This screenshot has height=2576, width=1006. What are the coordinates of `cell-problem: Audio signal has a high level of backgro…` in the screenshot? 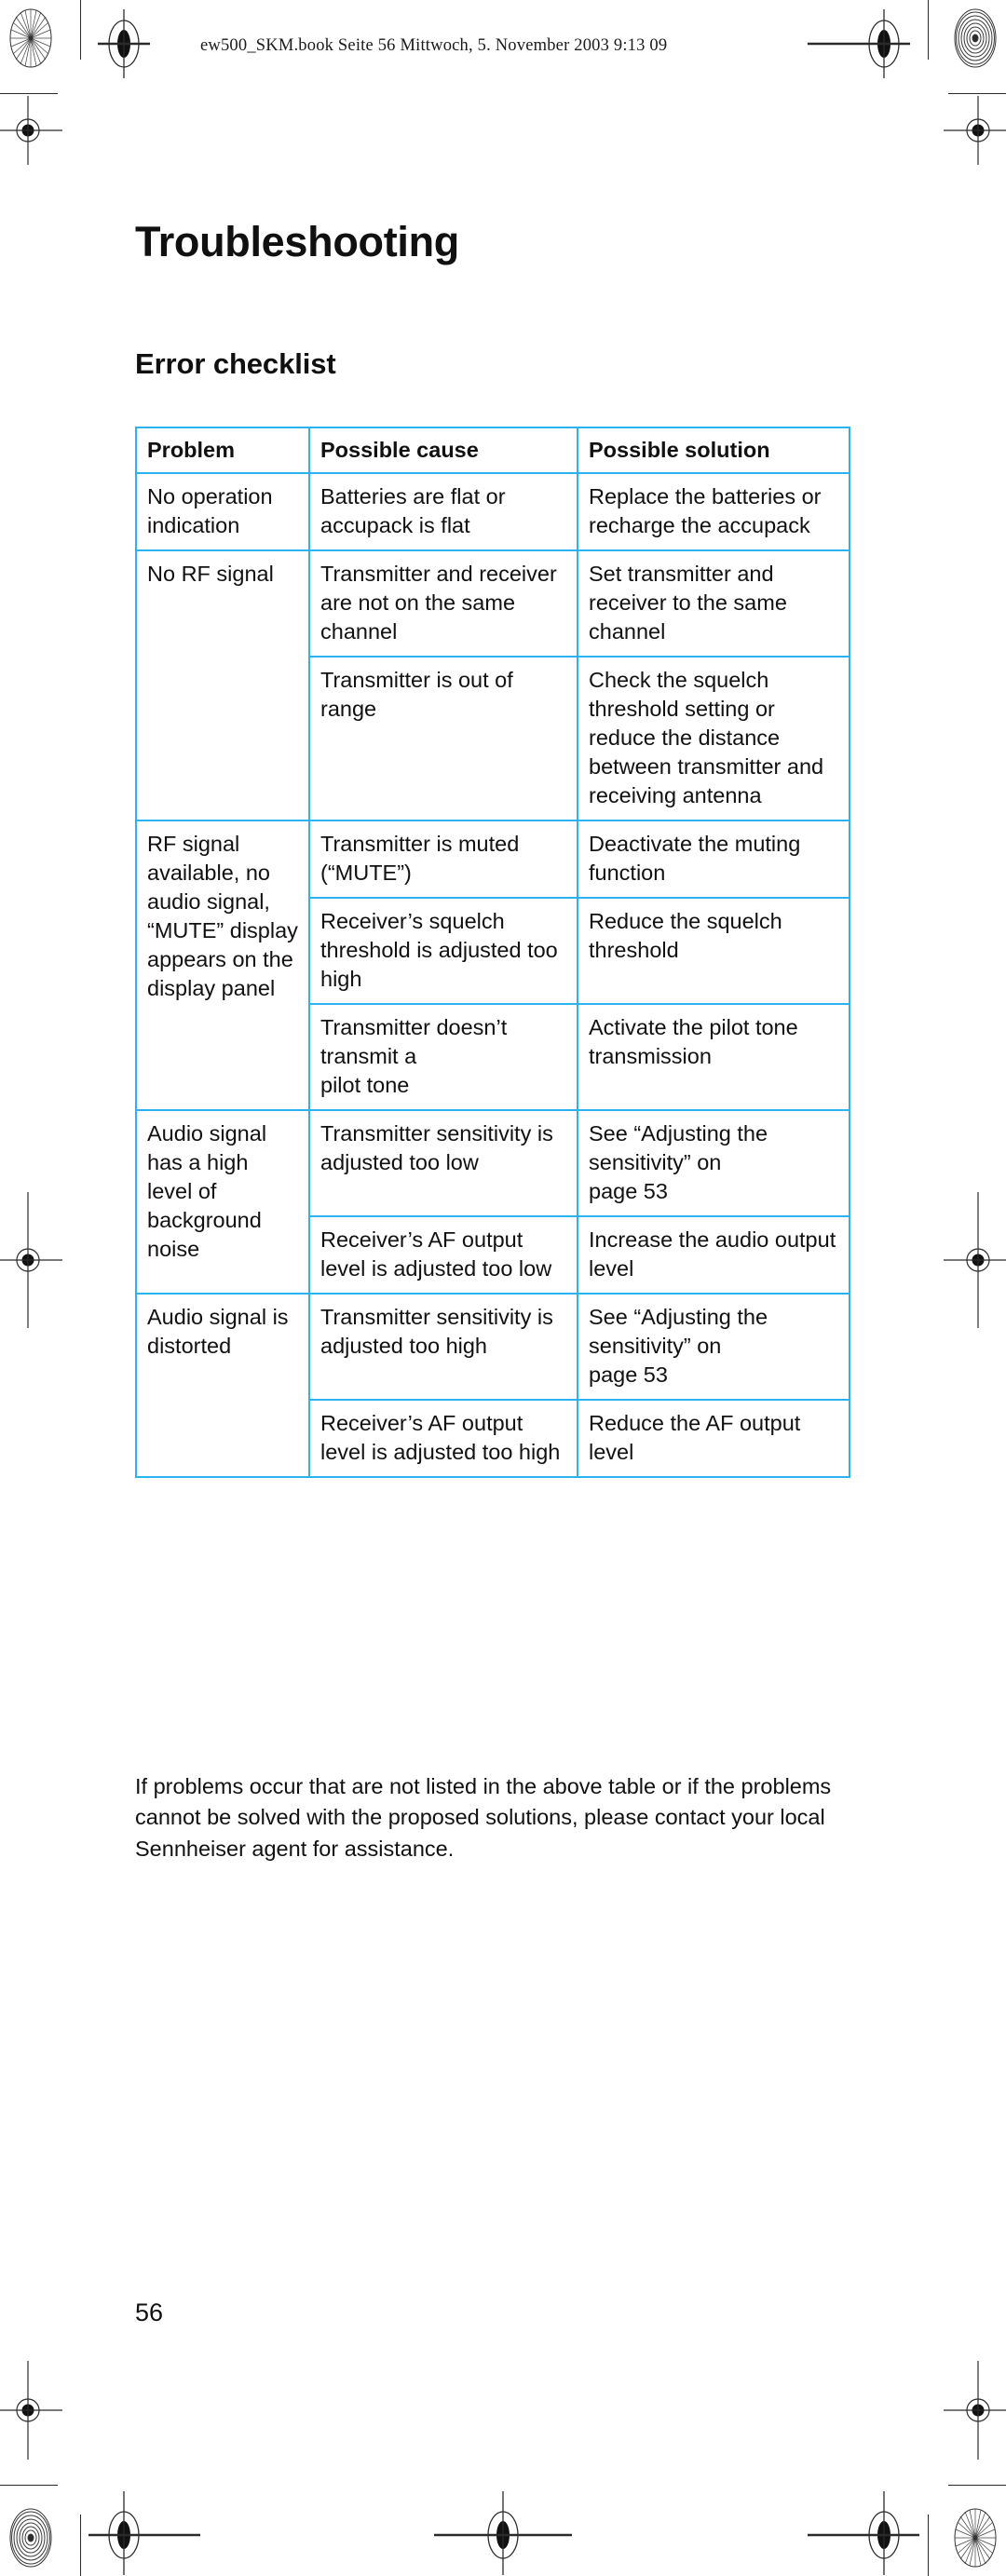 It's located at (222, 1202).